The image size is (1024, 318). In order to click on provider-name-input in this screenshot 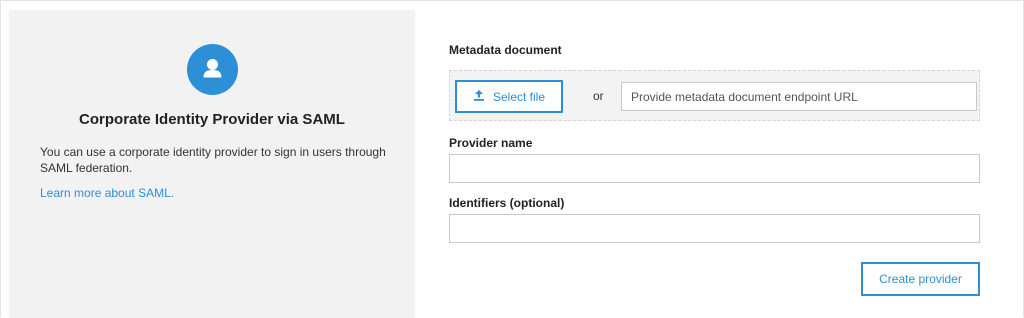, I will do `click(714, 168)`.